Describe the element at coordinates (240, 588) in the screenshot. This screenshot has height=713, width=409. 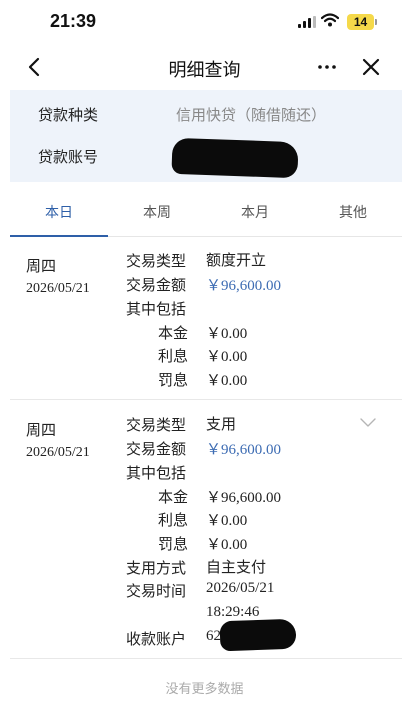
I see `time-date-value: 2026/05/21` at that location.